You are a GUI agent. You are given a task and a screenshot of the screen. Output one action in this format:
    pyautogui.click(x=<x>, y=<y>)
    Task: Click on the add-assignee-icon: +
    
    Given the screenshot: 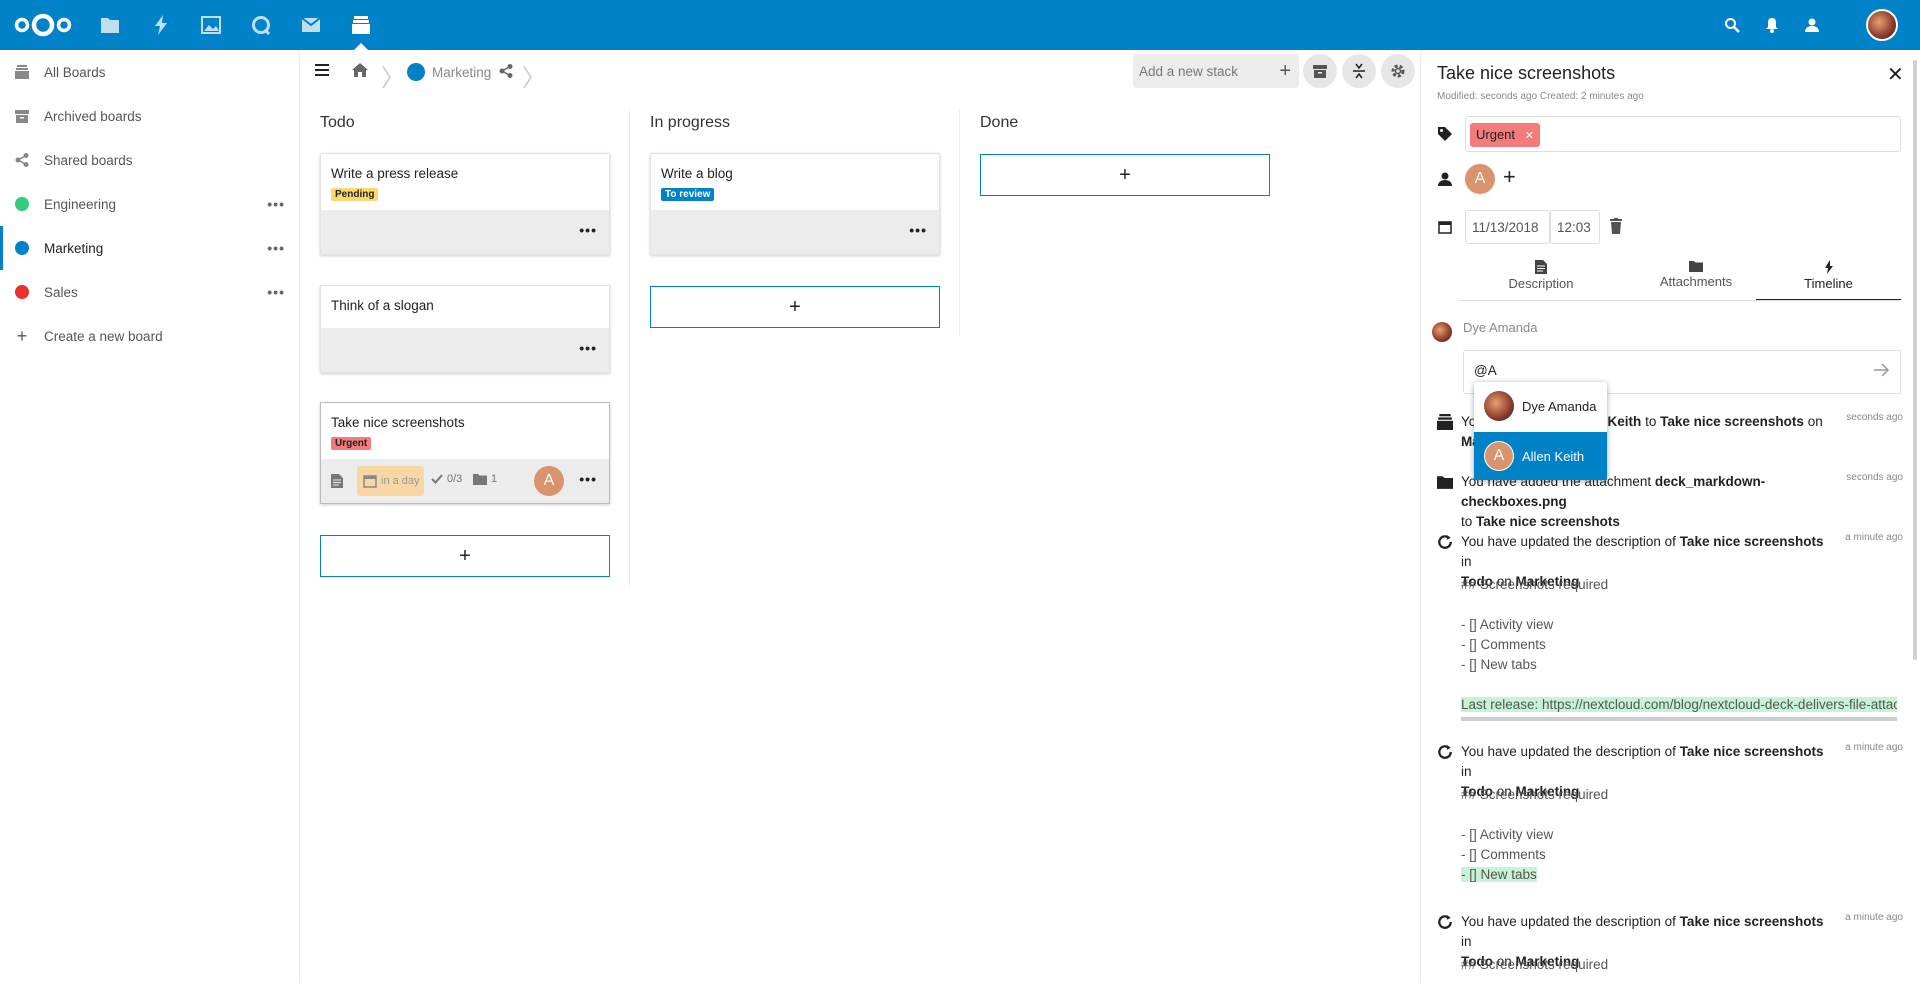 What is the action you would take?
    pyautogui.click(x=1509, y=177)
    